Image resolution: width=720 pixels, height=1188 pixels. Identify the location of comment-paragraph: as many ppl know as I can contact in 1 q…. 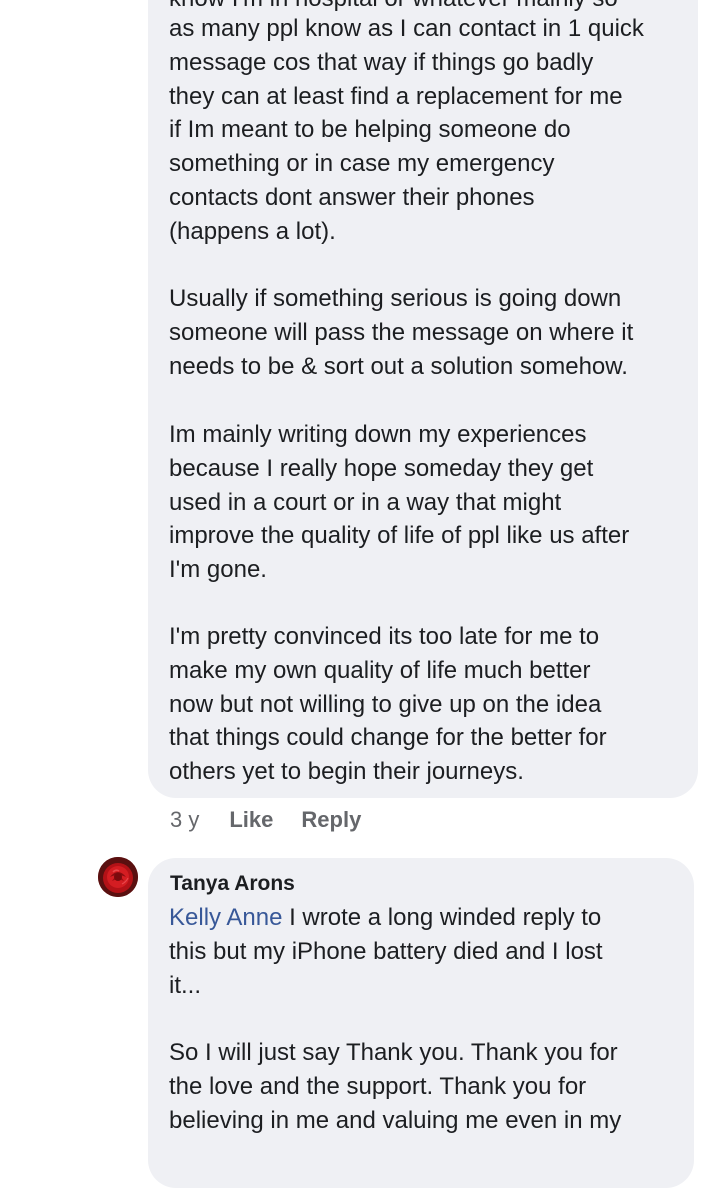
(406, 130).